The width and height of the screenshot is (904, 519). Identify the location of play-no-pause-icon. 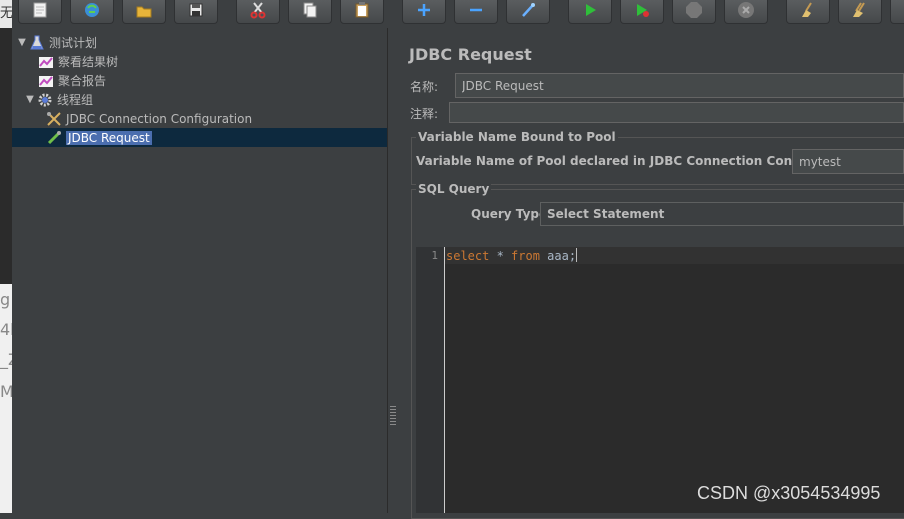
(642, 12).